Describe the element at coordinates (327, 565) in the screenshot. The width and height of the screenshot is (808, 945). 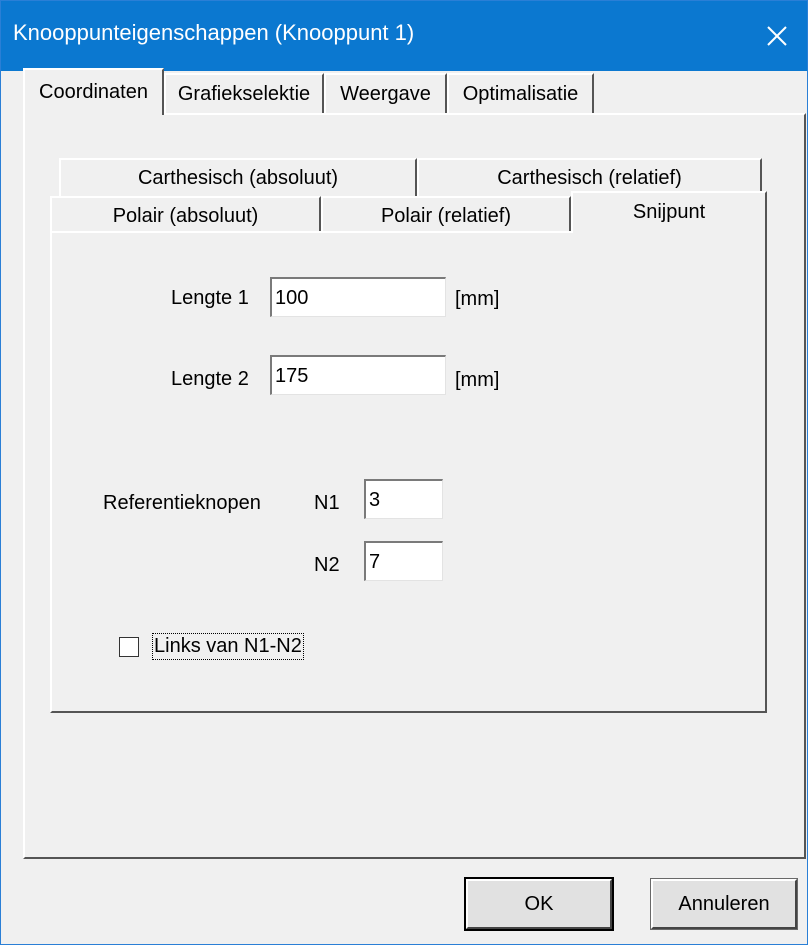
I see `n2-label: N2` at that location.